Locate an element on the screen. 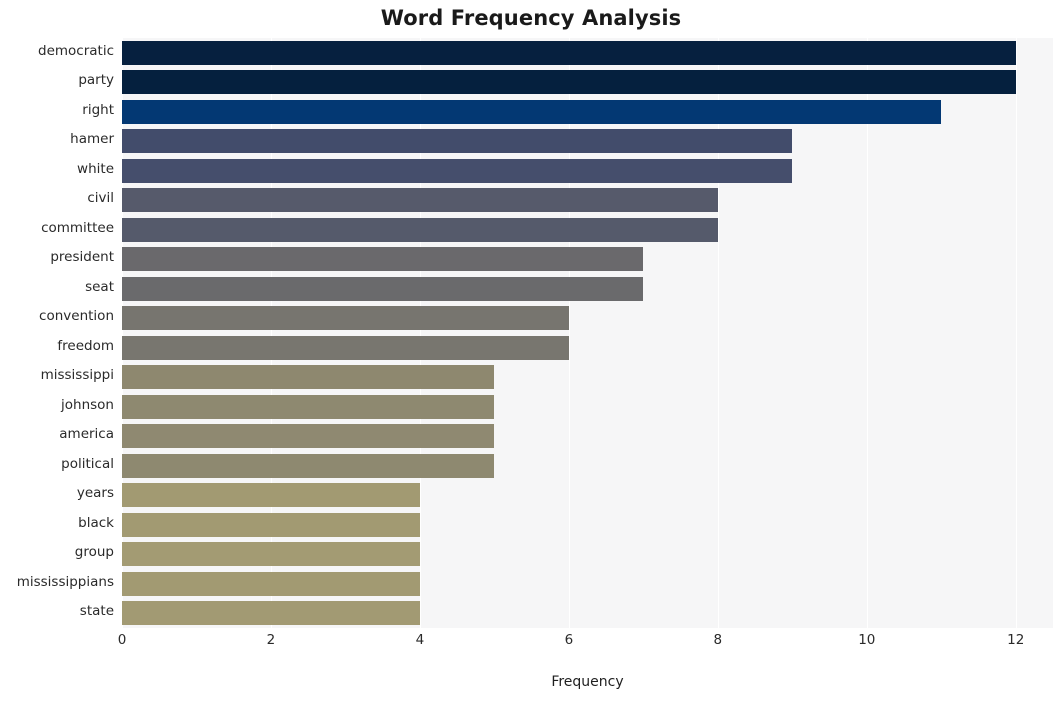 This screenshot has width=1062, height=701. y-tick-label-democratic: democratic is located at coordinates (76, 50).